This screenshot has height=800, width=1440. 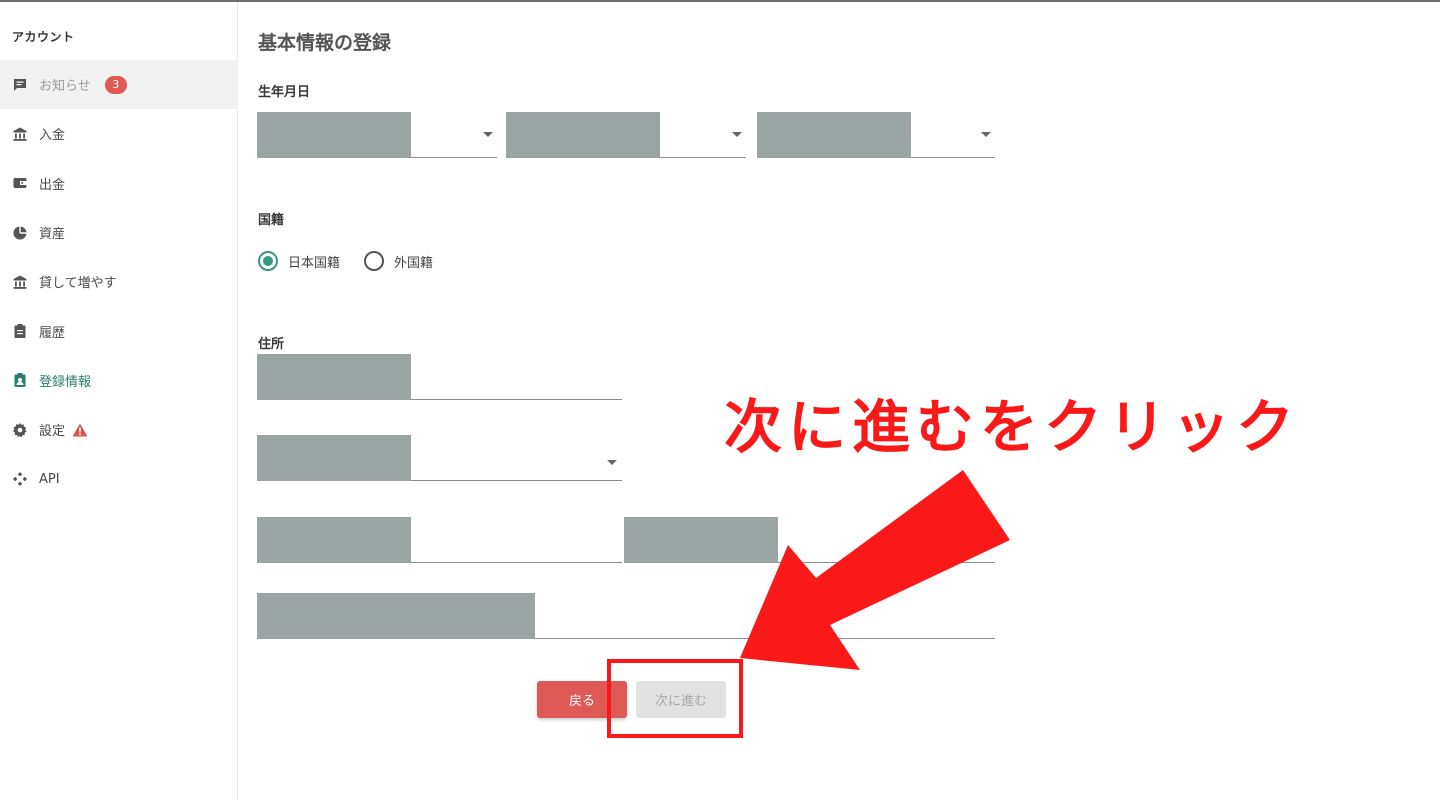 What do you see at coordinates (875, 570) in the screenshot?
I see `annotation-arrow-icon` at bounding box center [875, 570].